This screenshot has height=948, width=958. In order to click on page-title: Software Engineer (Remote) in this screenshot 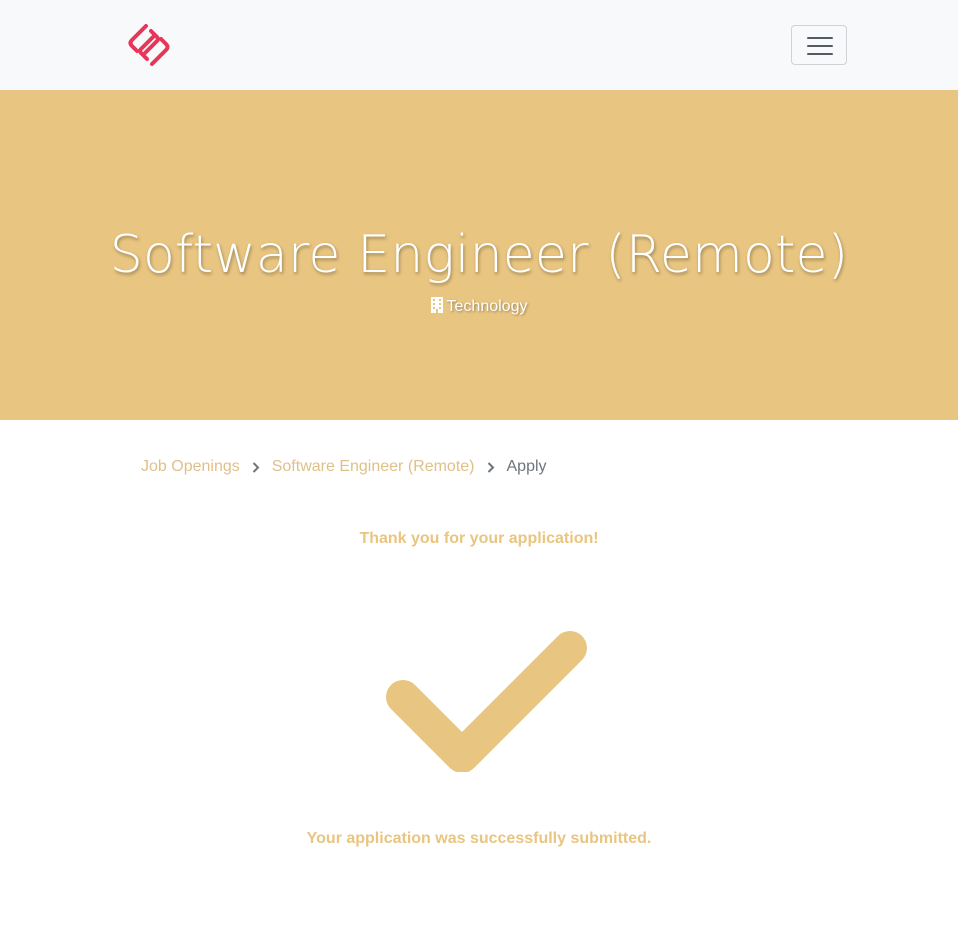, I will do `click(479, 255)`.